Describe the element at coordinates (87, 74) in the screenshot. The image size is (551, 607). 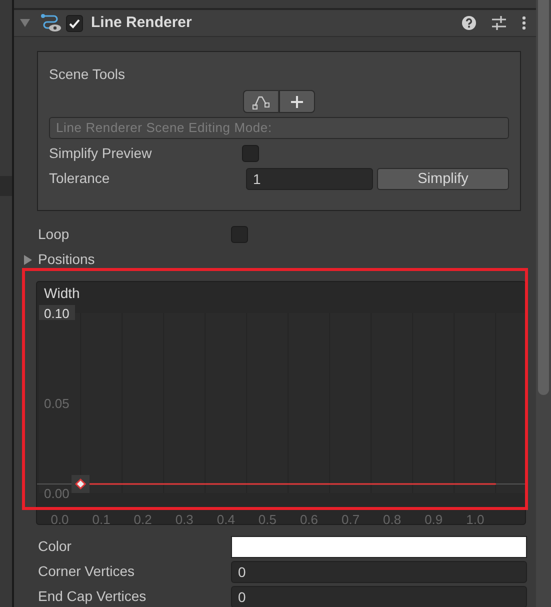
I see `section-title: Scene Tools` at that location.